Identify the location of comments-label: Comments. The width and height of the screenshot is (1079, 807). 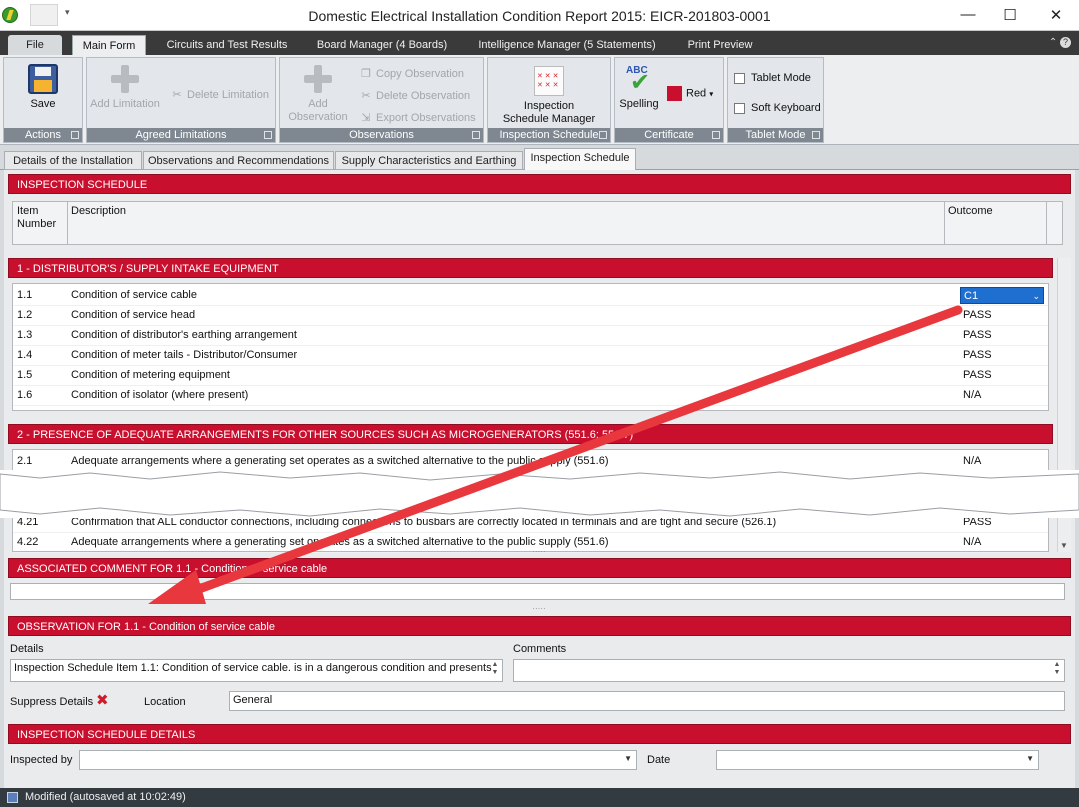
(540, 649).